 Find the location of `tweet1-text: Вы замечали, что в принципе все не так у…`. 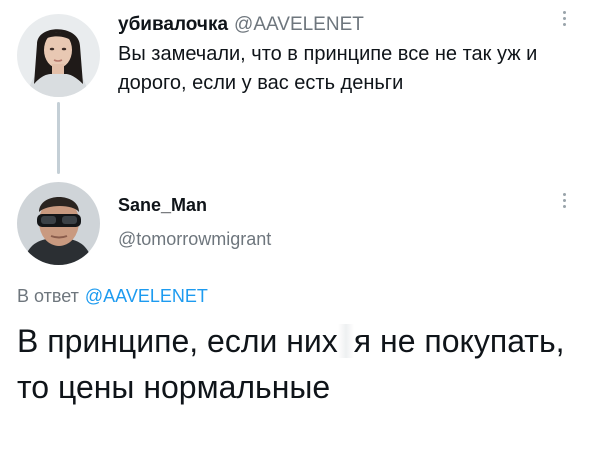

tweet1-text: Вы замечали, что в принципе все не так у… is located at coordinates (328, 68).